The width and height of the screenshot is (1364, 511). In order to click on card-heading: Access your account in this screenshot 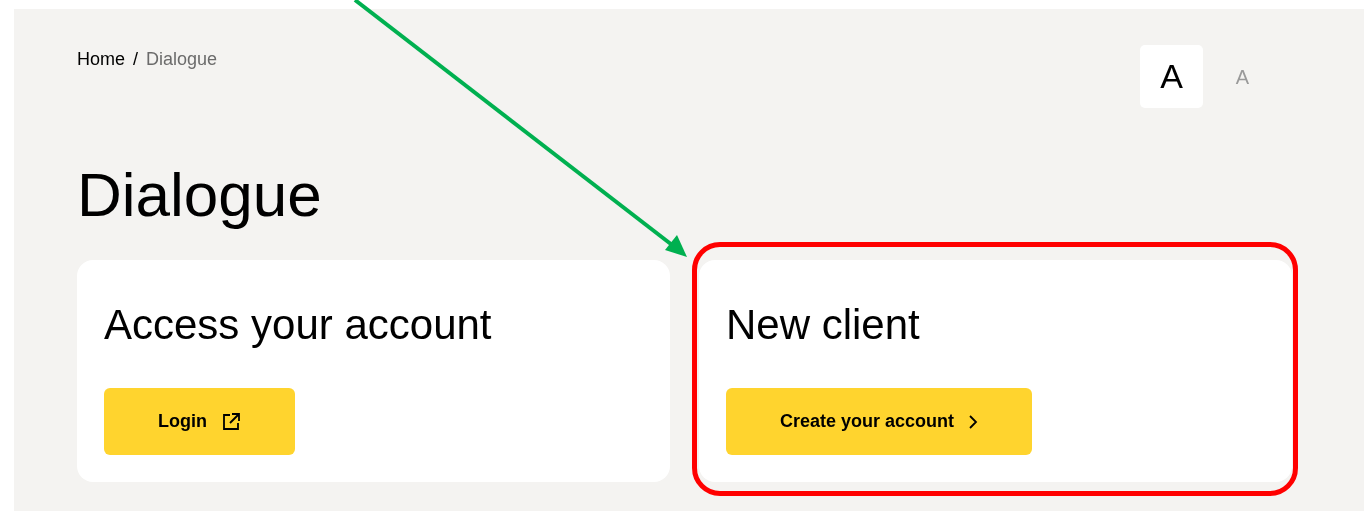, I will do `click(298, 325)`.